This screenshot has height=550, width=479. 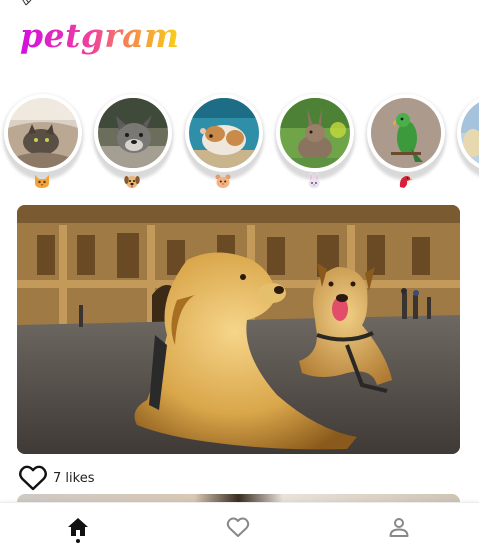 What do you see at coordinates (224, 133) in the screenshot?
I see `story-photo-hamster` at bounding box center [224, 133].